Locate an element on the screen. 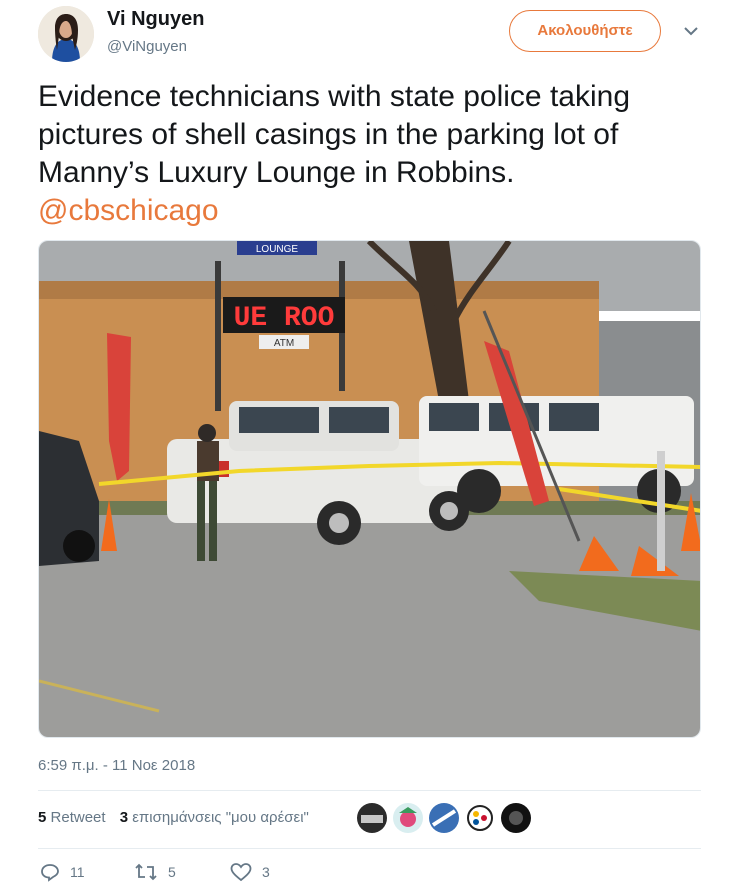 The image size is (735, 892). retweet-action-count: 5 is located at coordinates (172, 872).